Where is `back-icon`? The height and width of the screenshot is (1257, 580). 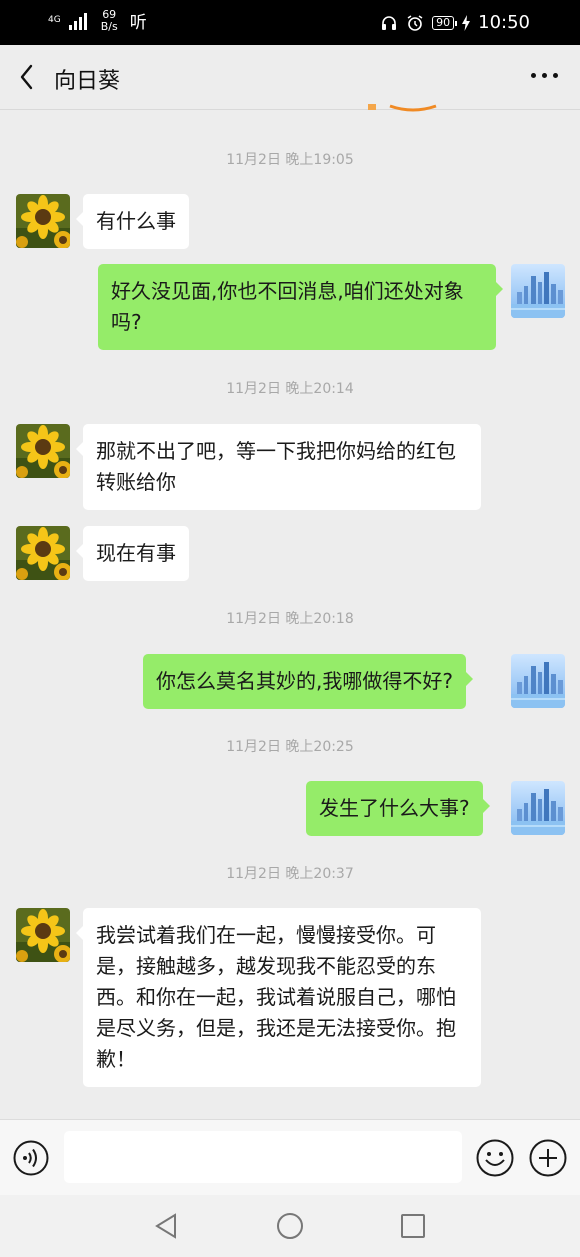
back-icon is located at coordinates (27, 77).